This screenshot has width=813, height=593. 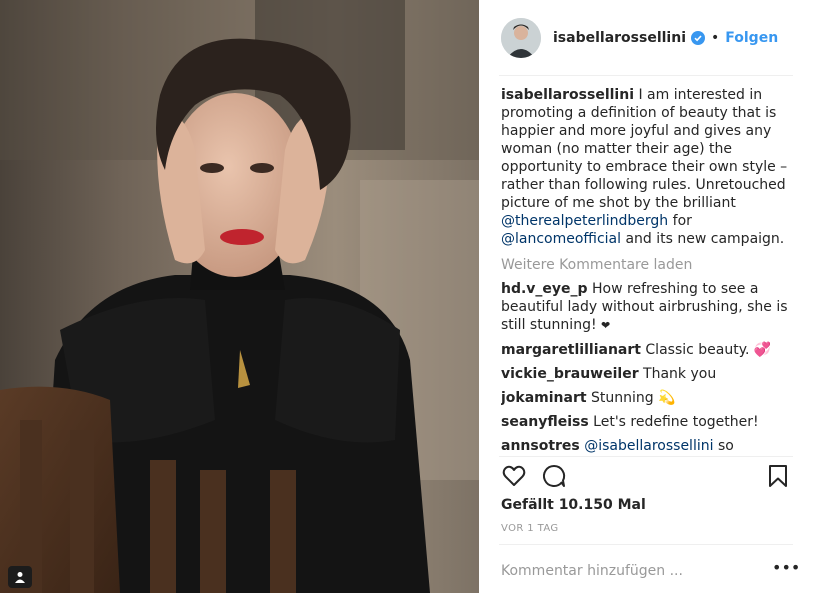 I want to click on comment-username: hd.v_eye_p, so click(x=544, y=289).